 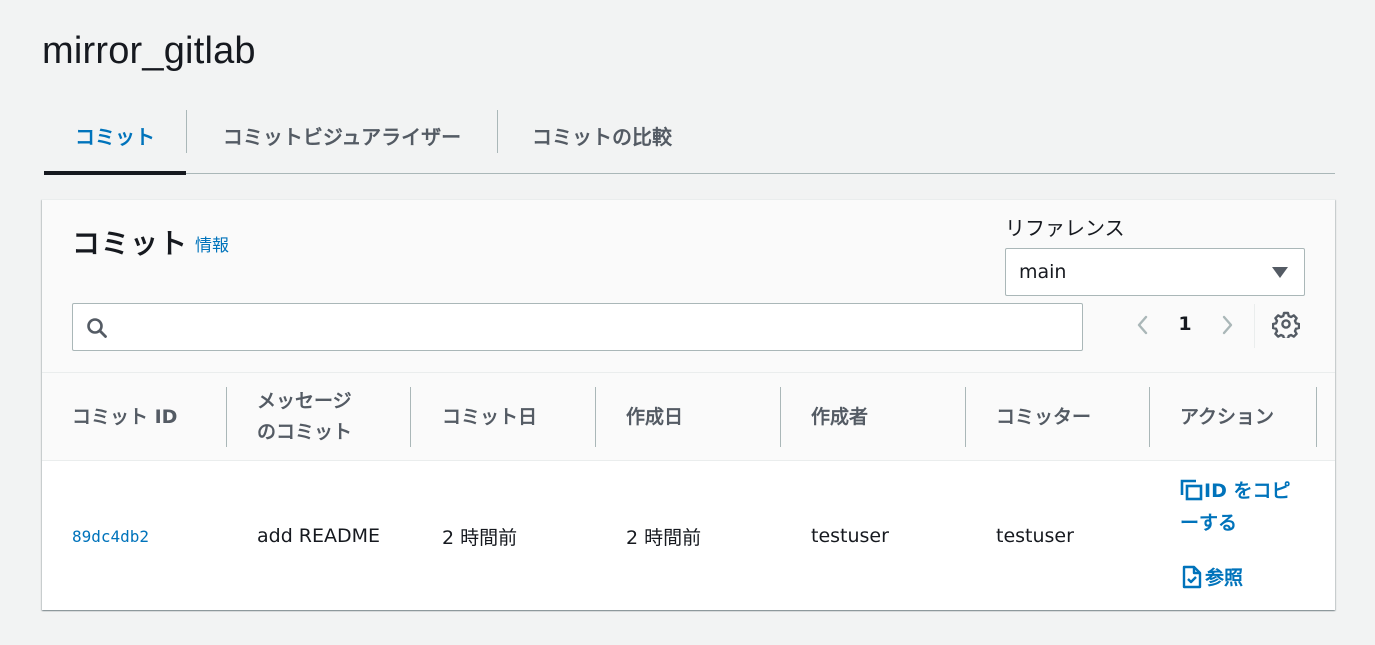 What do you see at coordinates (1209, 523) in the screenshot?
I see `copy-id-label-line2: ーする` at bounding box center [1209, 523].